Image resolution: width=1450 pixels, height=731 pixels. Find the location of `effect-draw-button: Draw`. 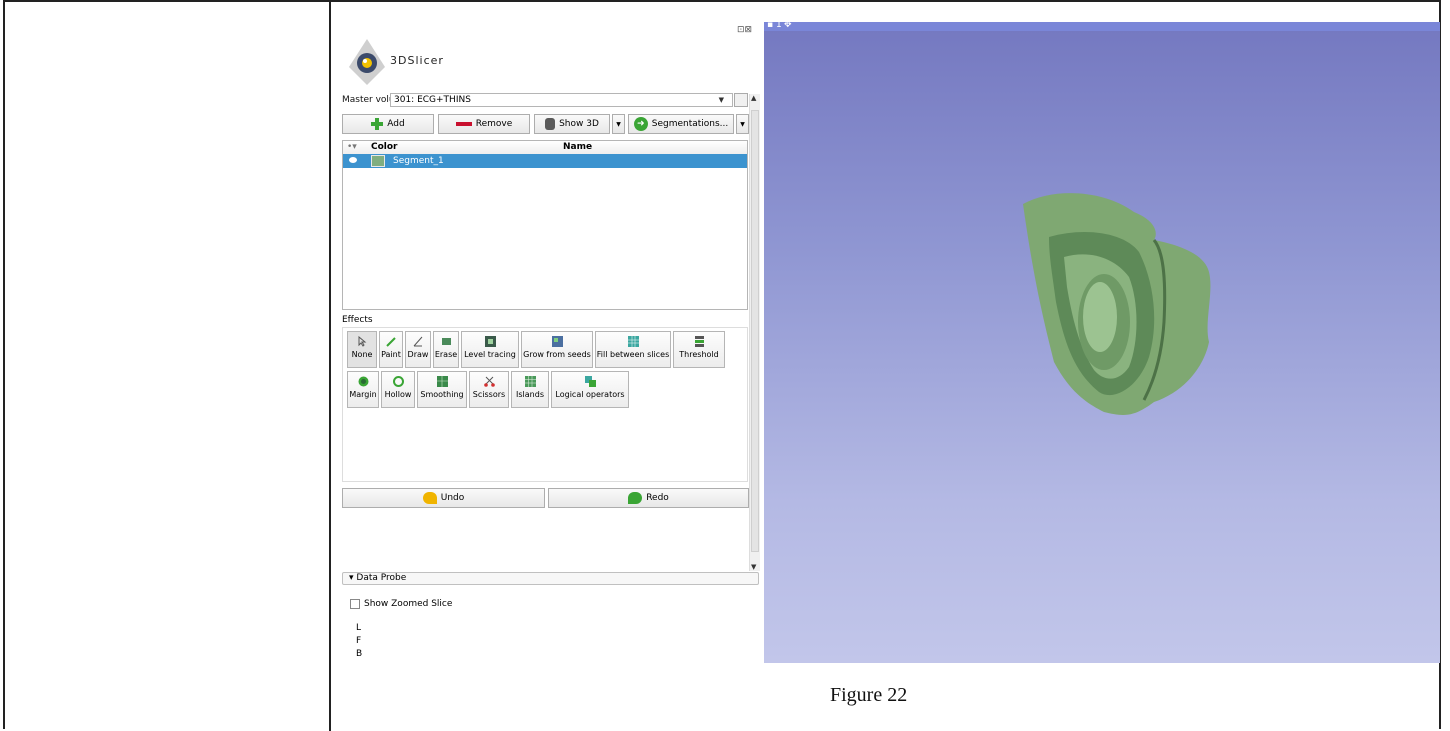

effect-draw-button: Draw is located at coordinates (418, 349).